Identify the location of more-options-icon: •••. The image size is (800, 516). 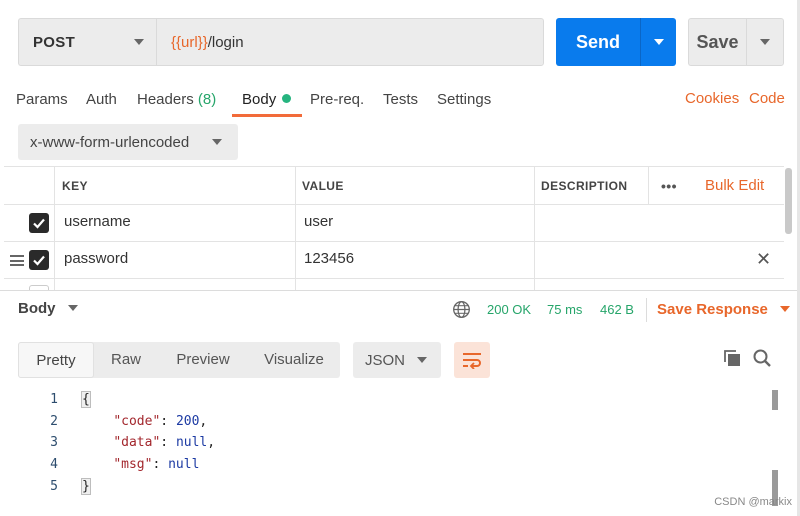
(669, 186).